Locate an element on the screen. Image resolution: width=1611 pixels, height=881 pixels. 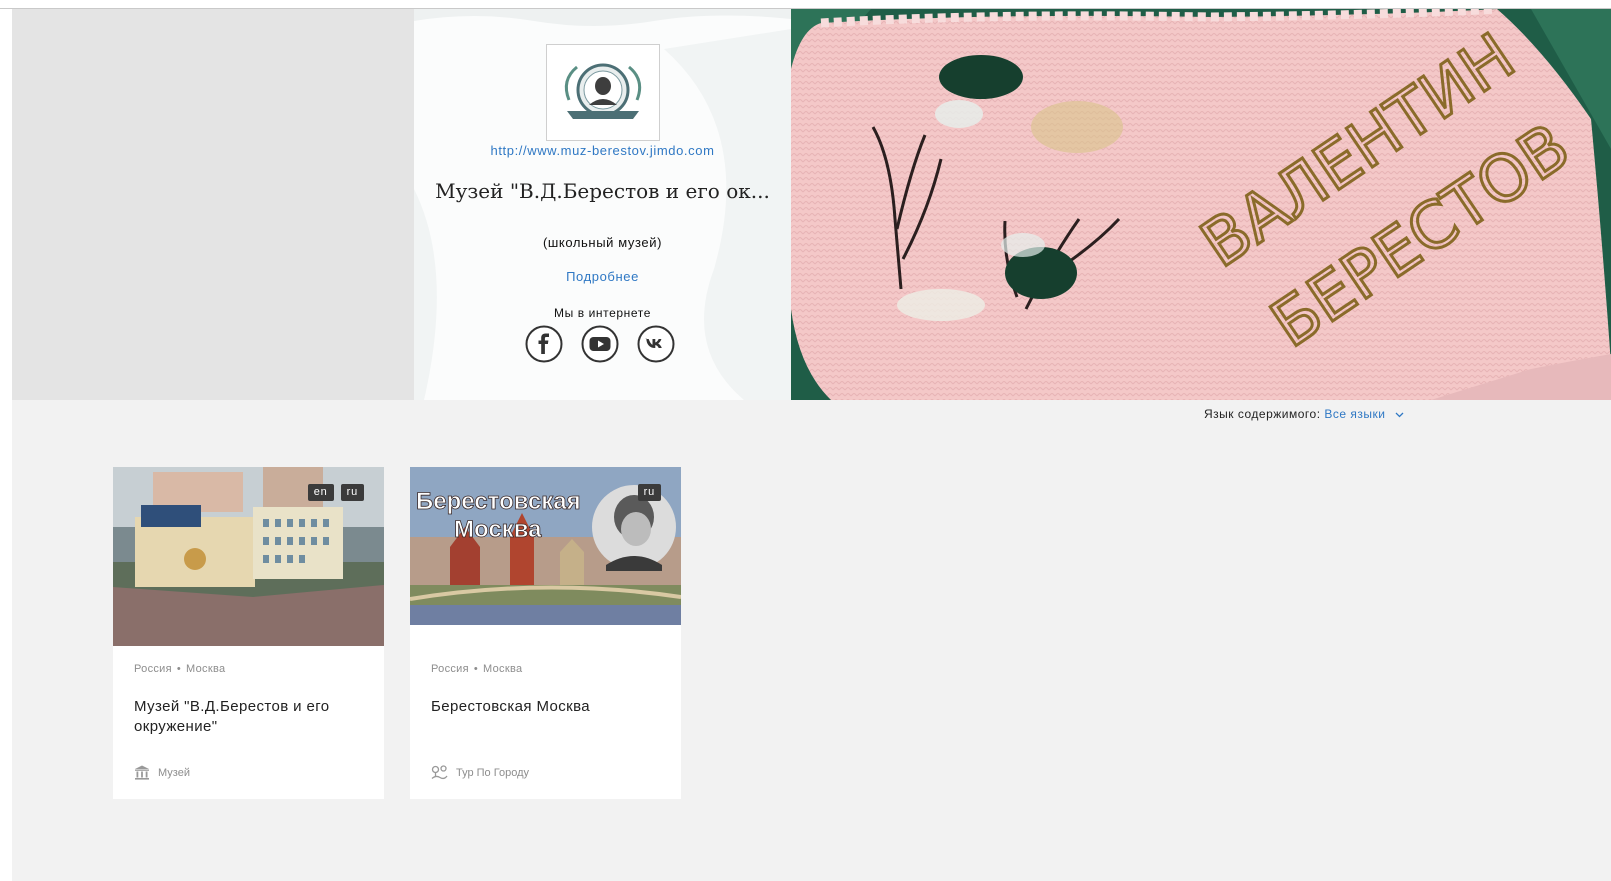
language-filter-value: Все языки is located at coordinates (1354, 414).